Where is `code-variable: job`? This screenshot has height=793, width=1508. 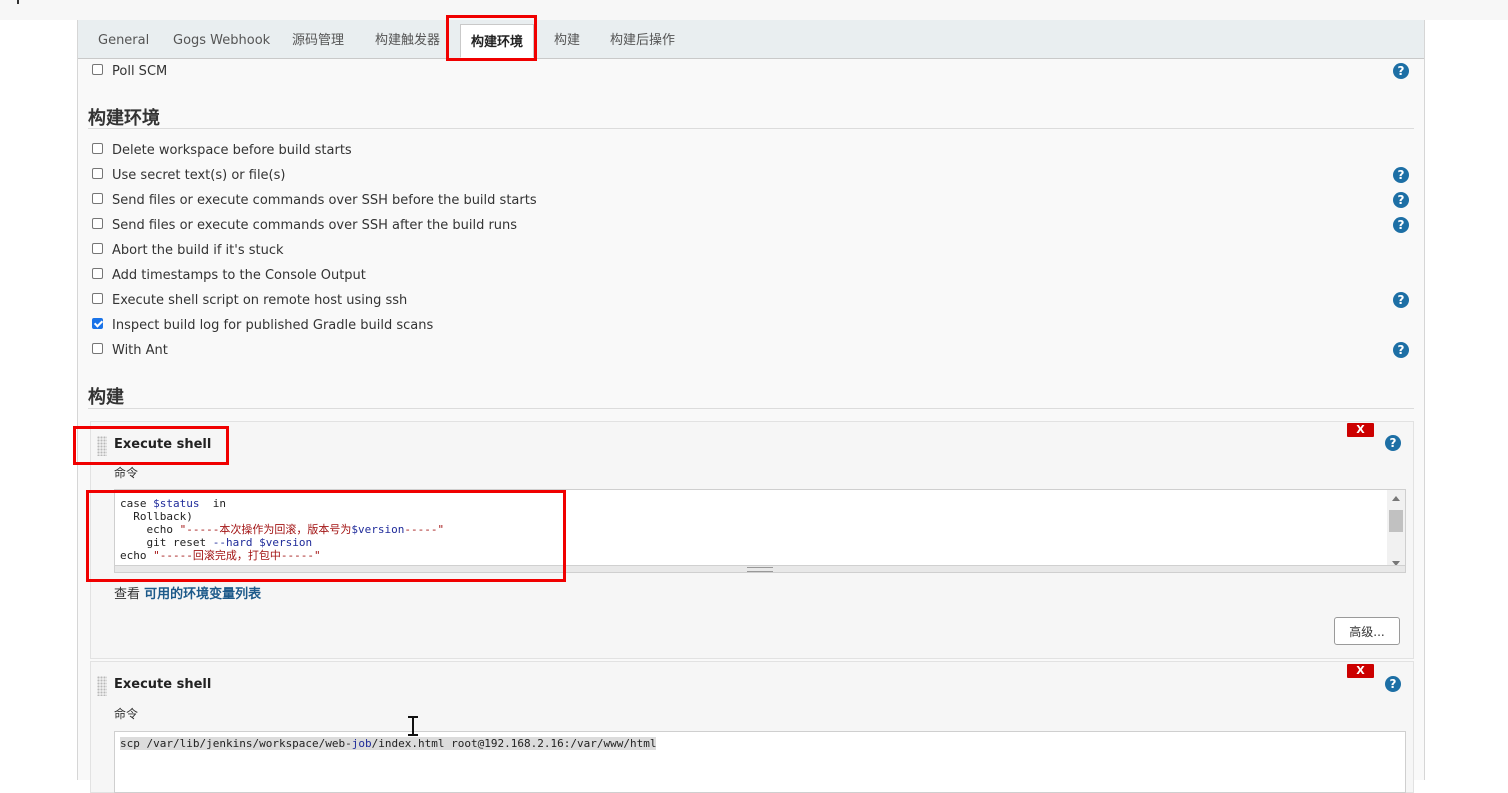
code-variable: job is located at coordinates (361, 743).